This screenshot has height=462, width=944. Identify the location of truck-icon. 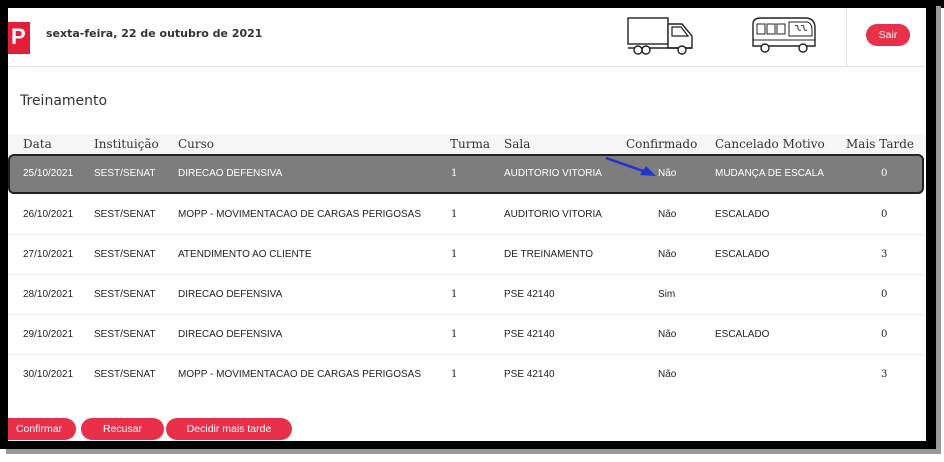
(660, 36).